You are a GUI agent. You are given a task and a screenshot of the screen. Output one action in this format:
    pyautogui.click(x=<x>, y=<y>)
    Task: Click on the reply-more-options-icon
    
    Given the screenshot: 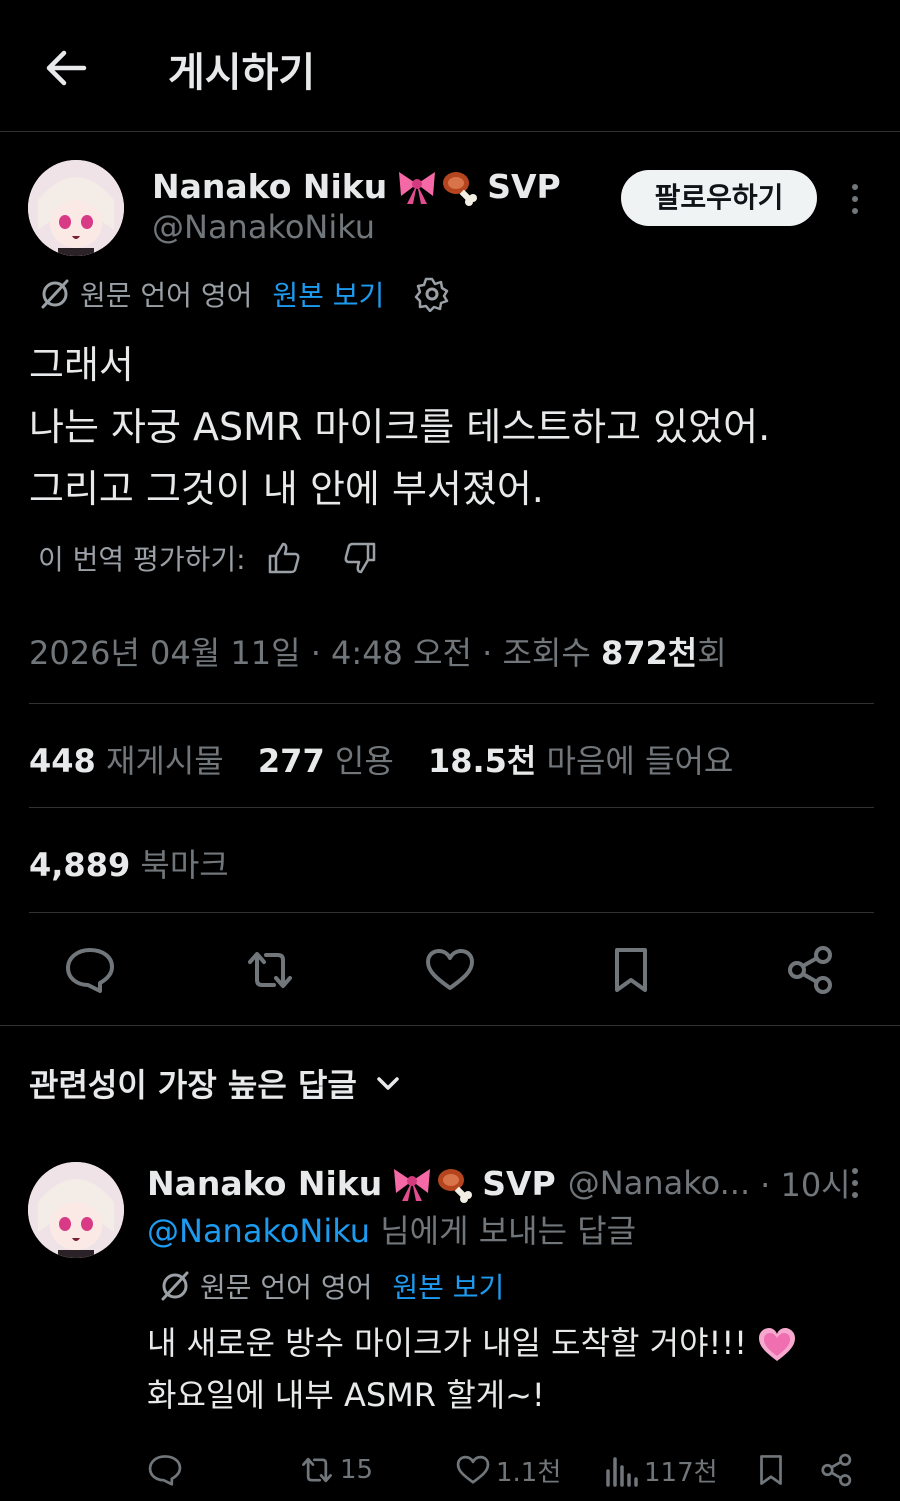 What is the action you would take?
    pyautogui.click(x=855, y=1186)
    